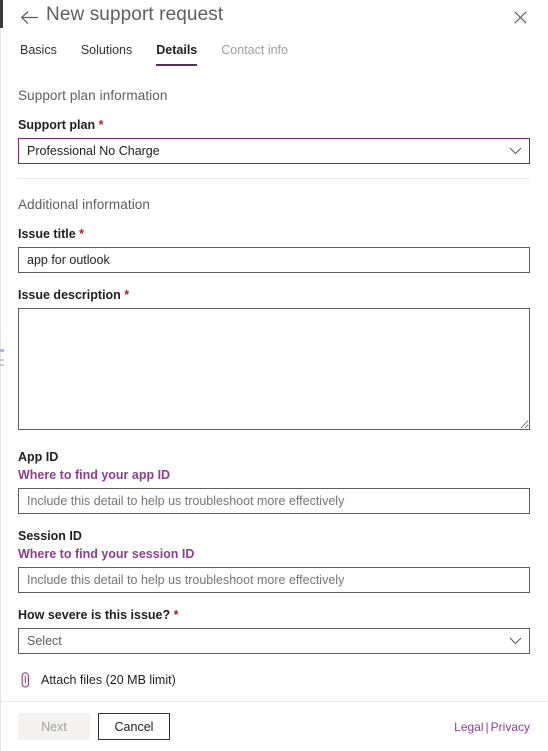 This screenshot has width=548, height=751. What do you see at coordinates (44, 641) in the screenshot?
I see `severity-value: Select` at bounding box center [44, 641].